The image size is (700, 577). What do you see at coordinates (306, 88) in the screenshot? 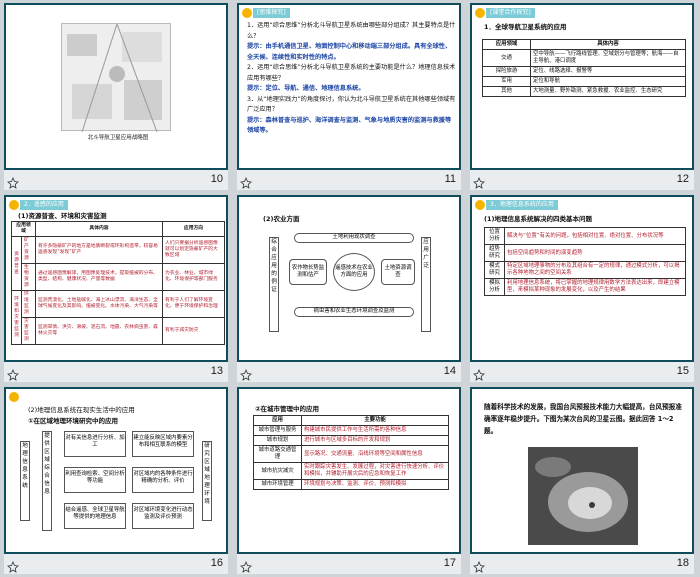
I see `answer-2: 提示：定位、导航、通信、地理信息系统。` at bounding box center [306, 88].